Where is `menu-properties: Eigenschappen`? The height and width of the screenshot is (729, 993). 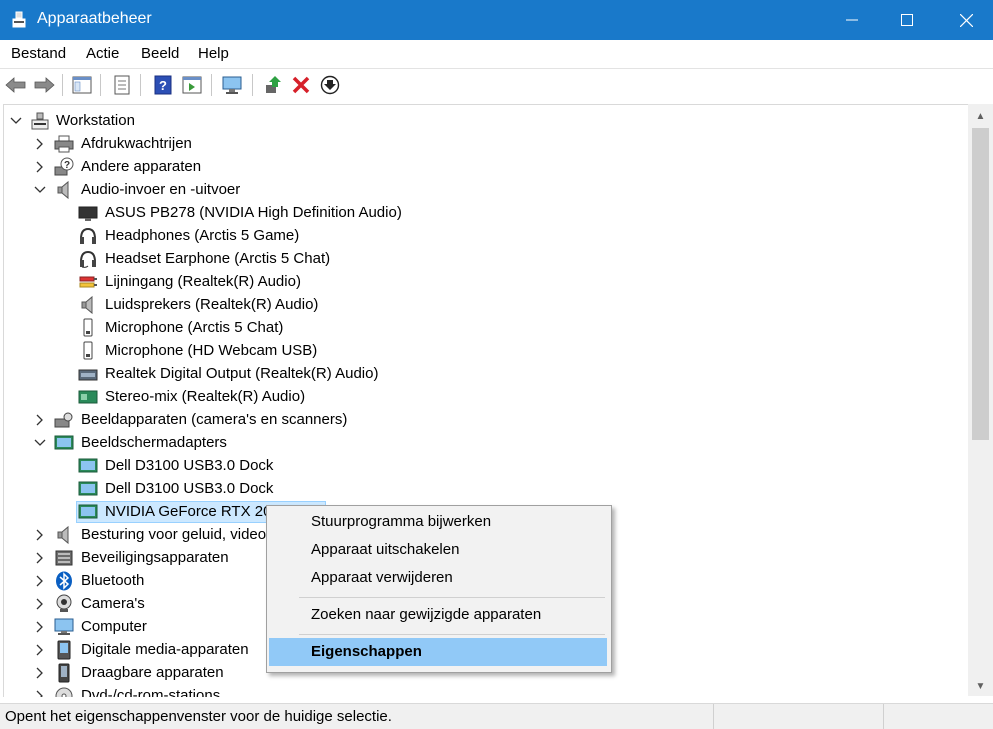 menu-properties: Eigenschappen is located at coordinates (438, 652).